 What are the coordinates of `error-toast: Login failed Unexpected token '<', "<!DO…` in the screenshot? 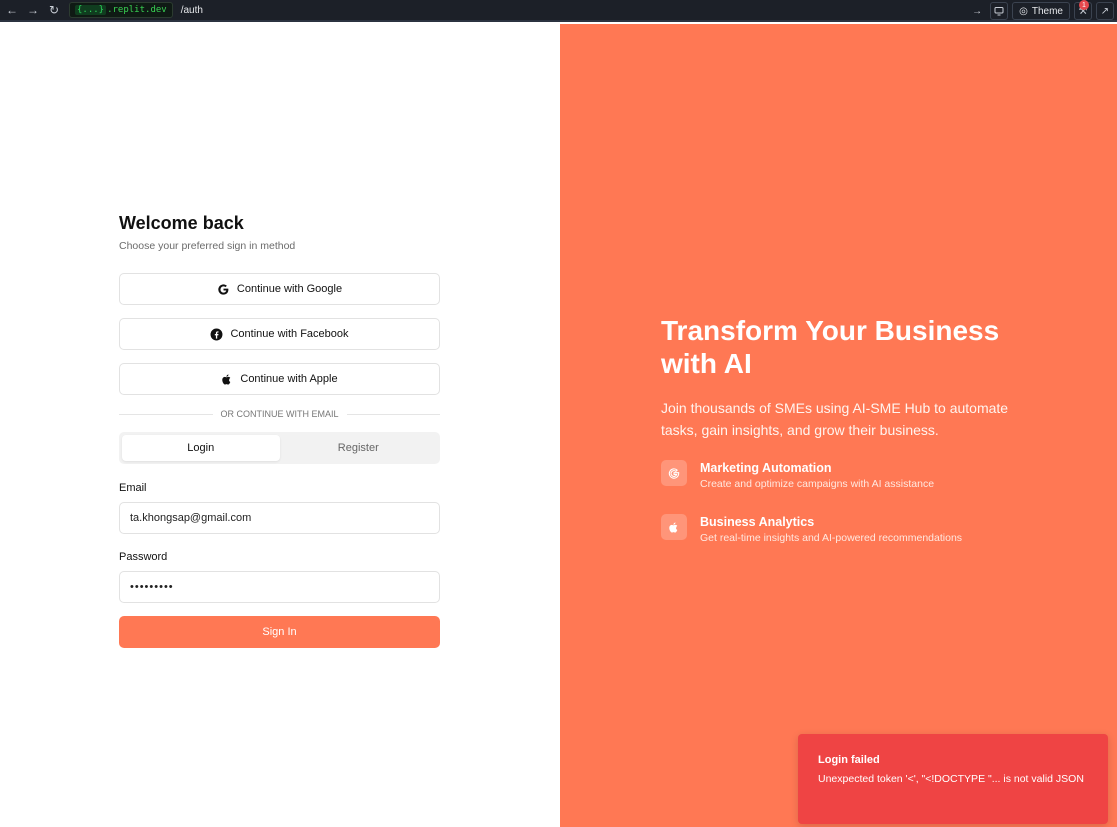 It's located at (953, 779).